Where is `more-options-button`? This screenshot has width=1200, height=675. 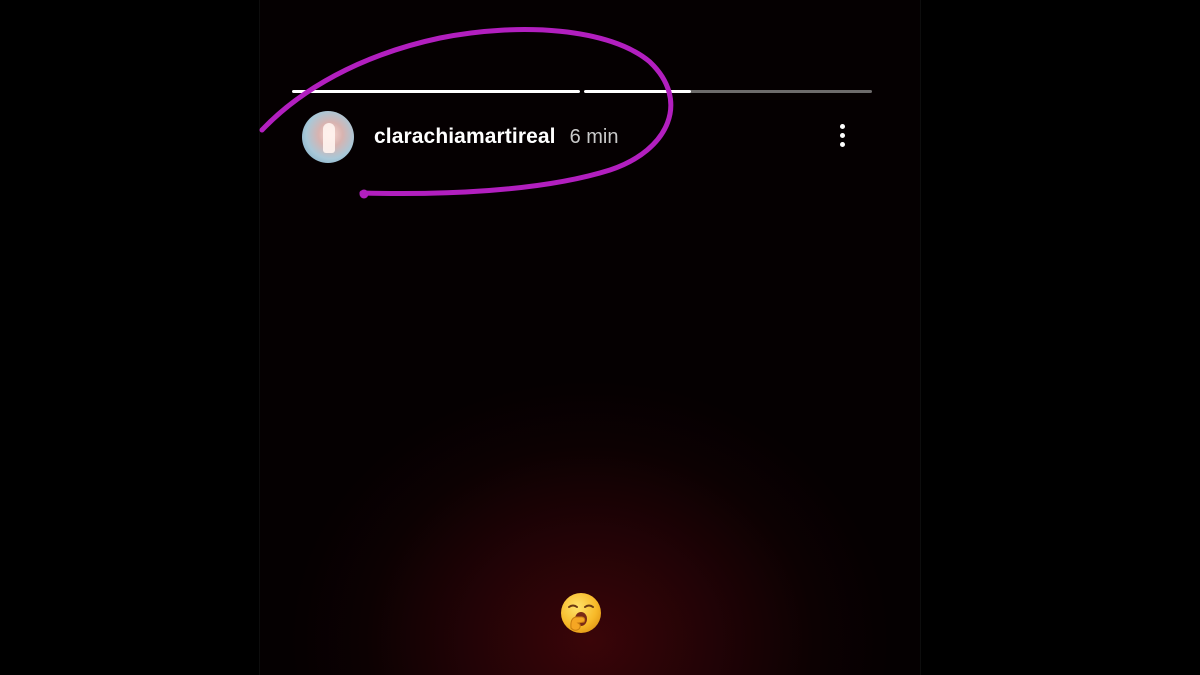
more-options-button is located at coordinates (842, 135).